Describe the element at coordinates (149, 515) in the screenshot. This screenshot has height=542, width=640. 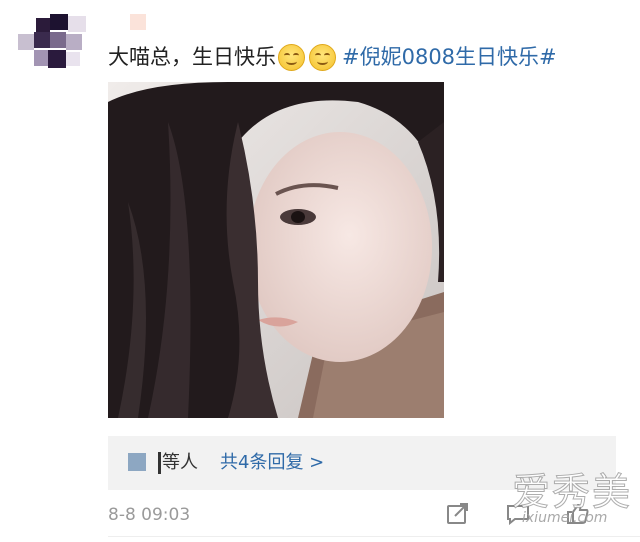
I see `post-timestamp: 8-8 09:03` at that location.